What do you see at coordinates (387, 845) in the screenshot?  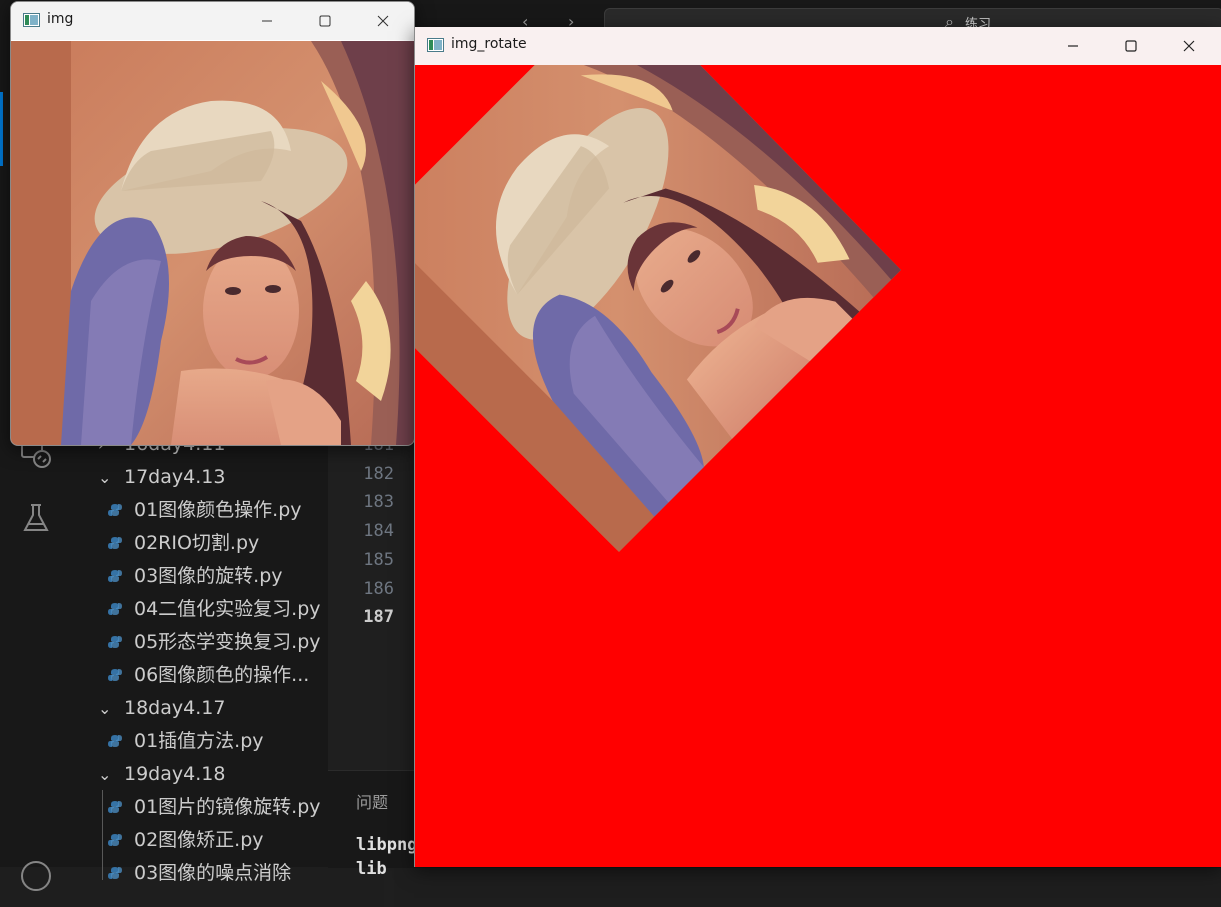 I see `terminal-output-line: libpng` at bounding box center [387, 845].